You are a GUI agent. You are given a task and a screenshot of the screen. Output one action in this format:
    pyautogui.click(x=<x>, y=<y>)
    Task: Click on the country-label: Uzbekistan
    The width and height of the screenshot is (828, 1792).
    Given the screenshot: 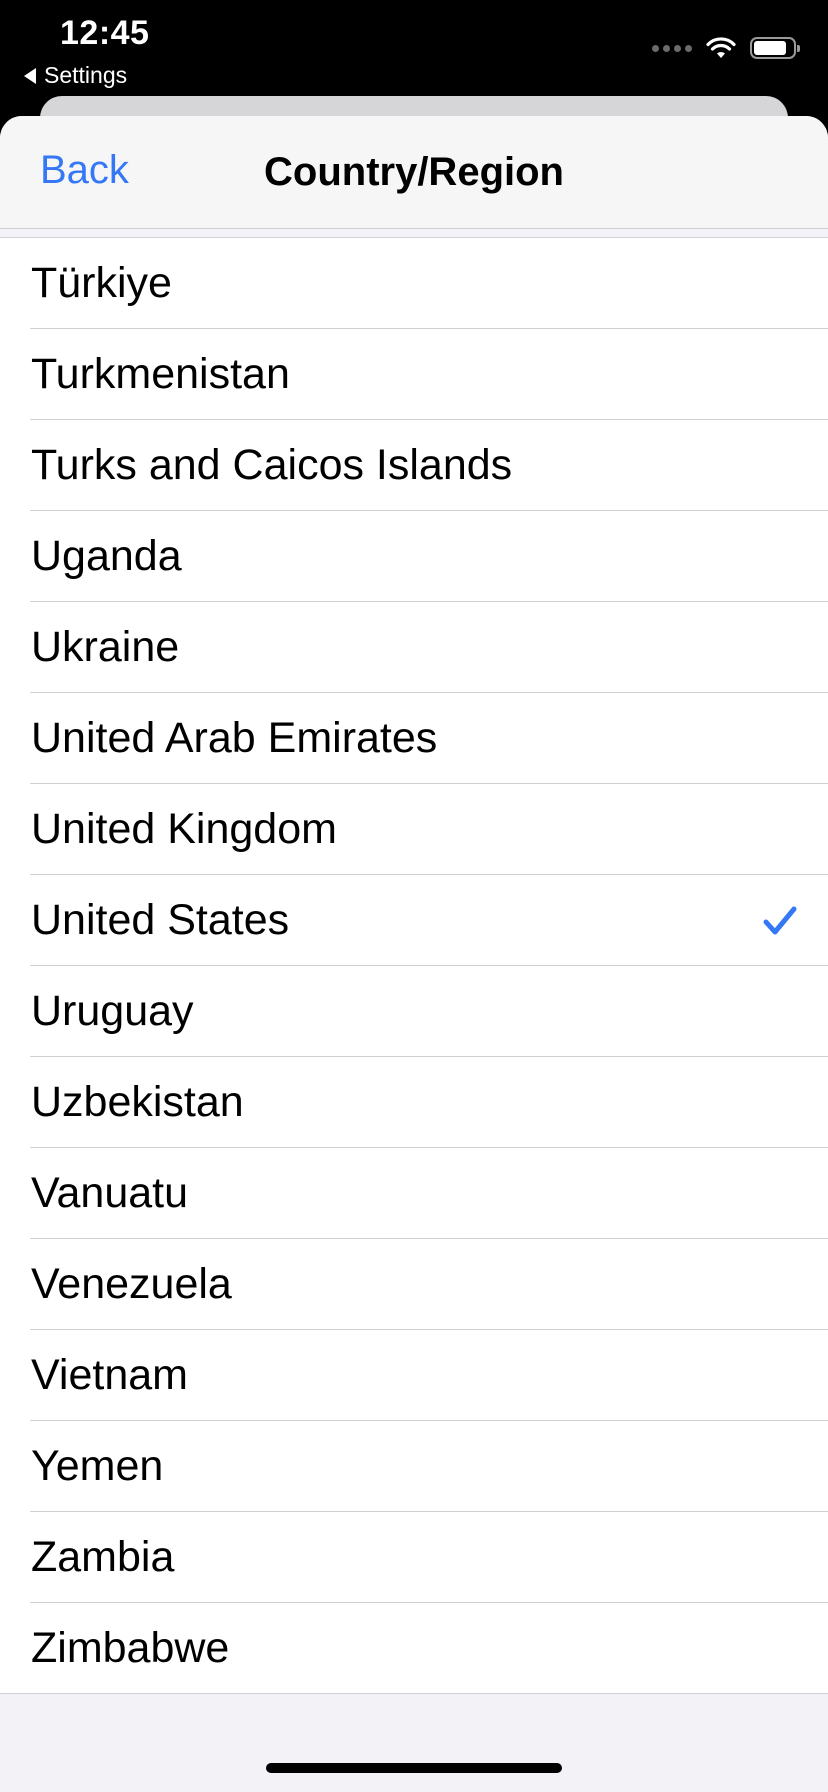 What is the action you would take?
    pyautogui.click(x=137, y=1102)
    